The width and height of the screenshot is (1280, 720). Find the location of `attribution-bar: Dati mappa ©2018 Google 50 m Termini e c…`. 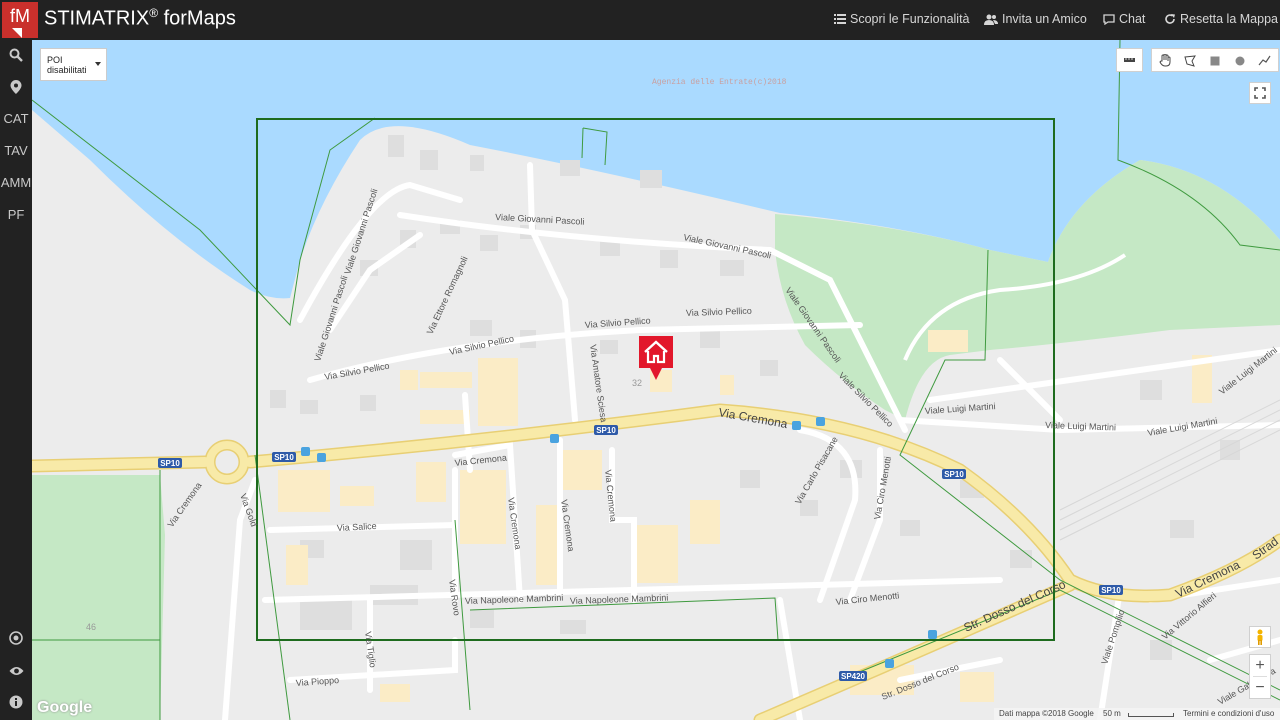

attribution-bar: Dati mappa ©2018 Google 50 m Termini e c… is located at coordinates (1137, 714).